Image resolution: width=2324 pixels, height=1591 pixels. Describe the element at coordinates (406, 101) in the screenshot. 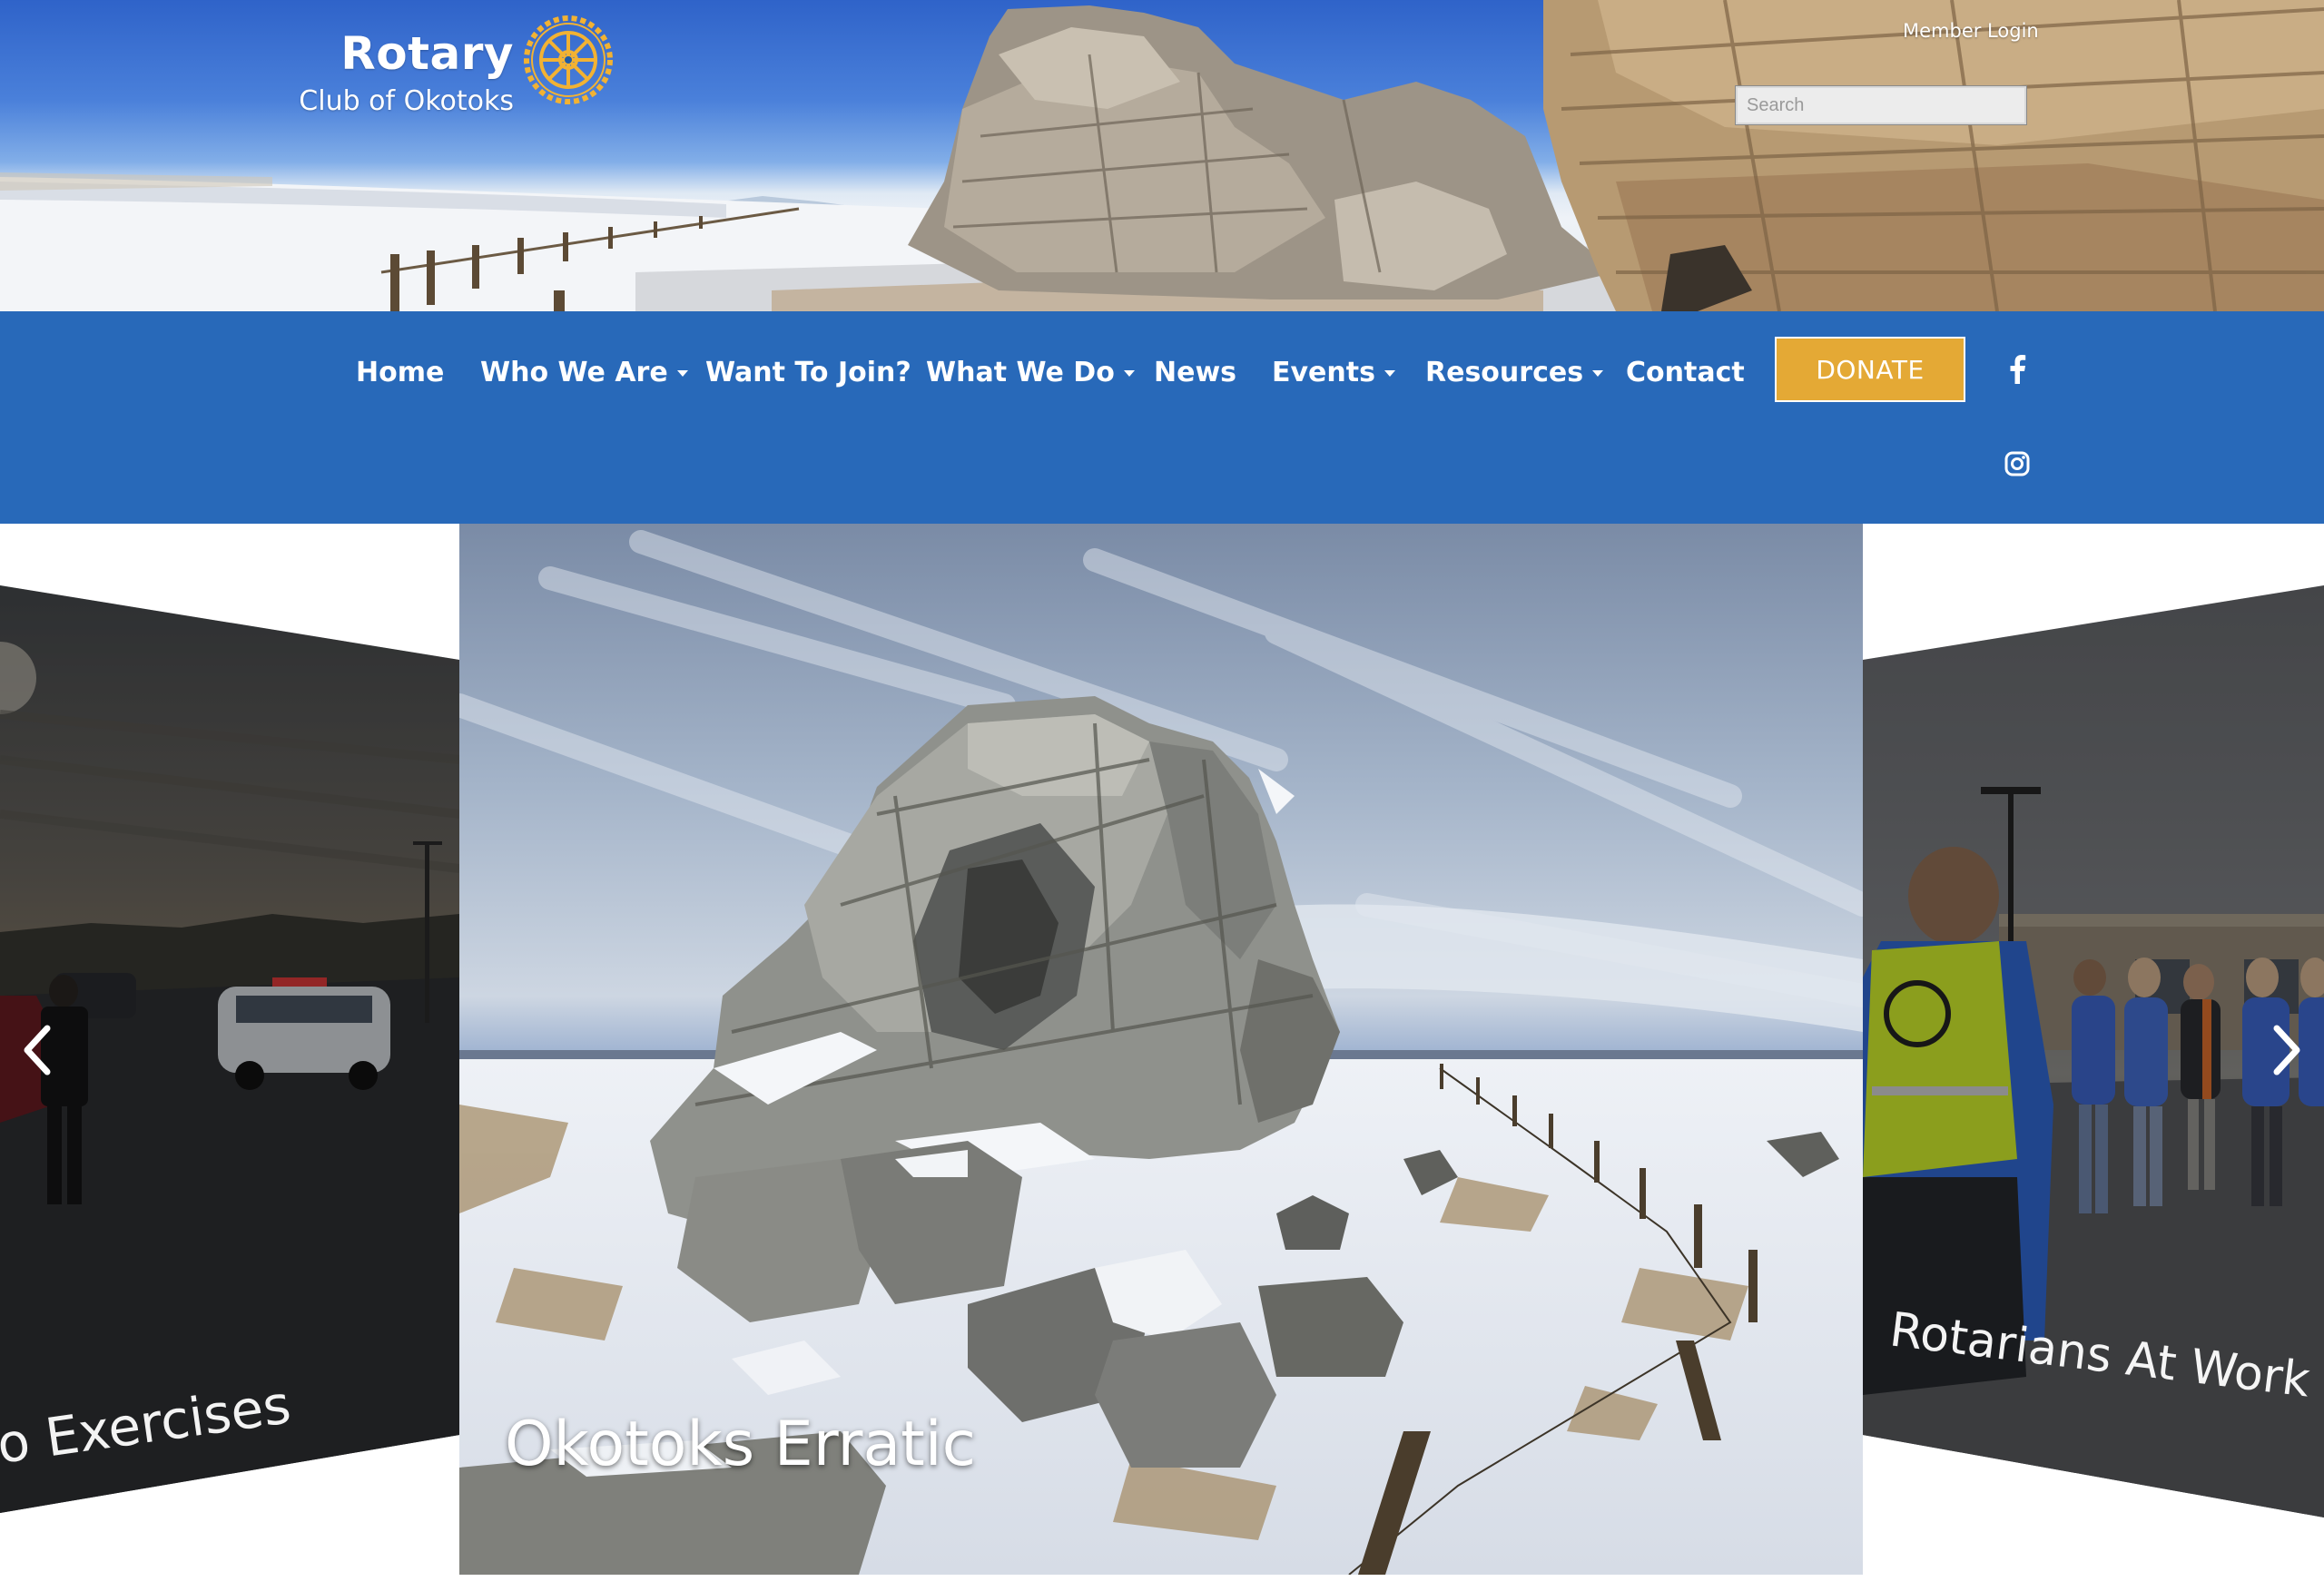

I see `logo-subtitle-text: Club of Okotoks` at that location.